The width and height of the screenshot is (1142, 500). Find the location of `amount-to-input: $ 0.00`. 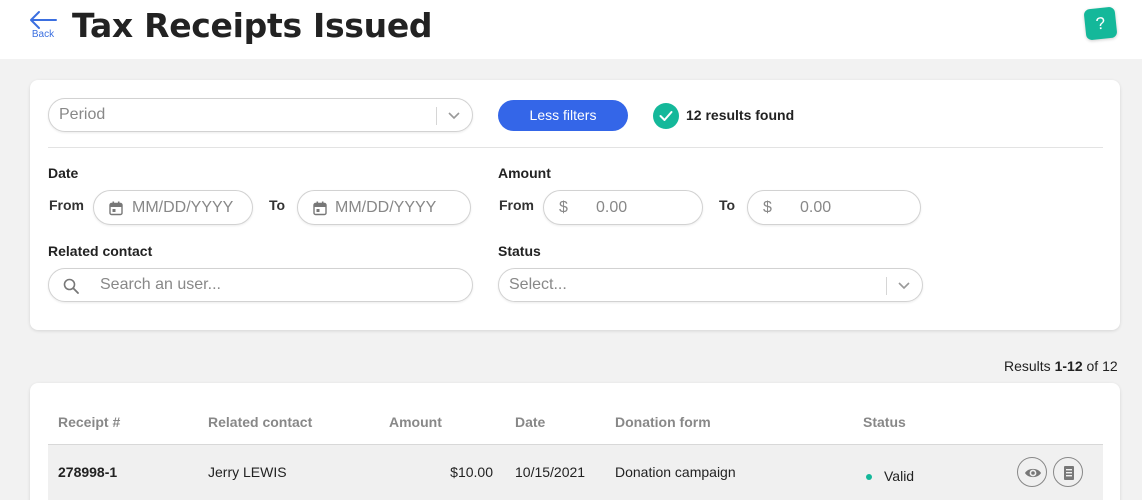

amount-to-input: $ 0.00 is located at coordinates (834, 207).